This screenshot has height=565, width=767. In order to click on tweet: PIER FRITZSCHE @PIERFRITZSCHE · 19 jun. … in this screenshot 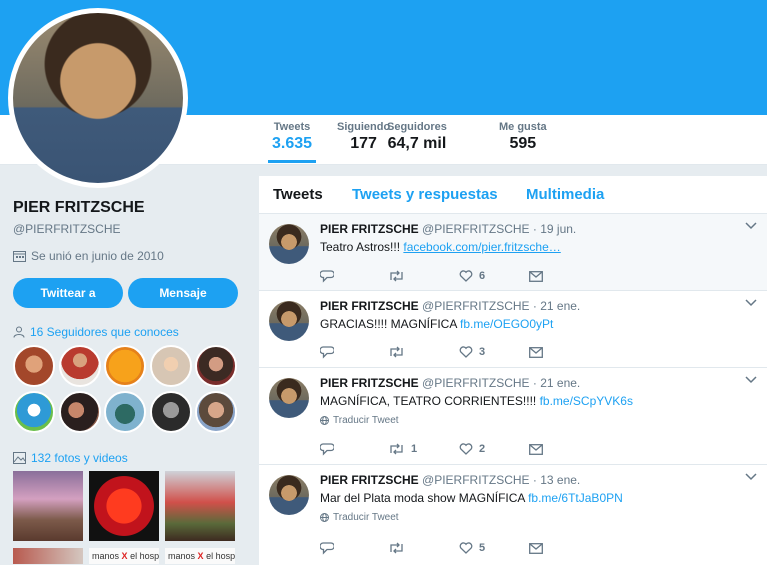, I will do `click(513, 252)`.